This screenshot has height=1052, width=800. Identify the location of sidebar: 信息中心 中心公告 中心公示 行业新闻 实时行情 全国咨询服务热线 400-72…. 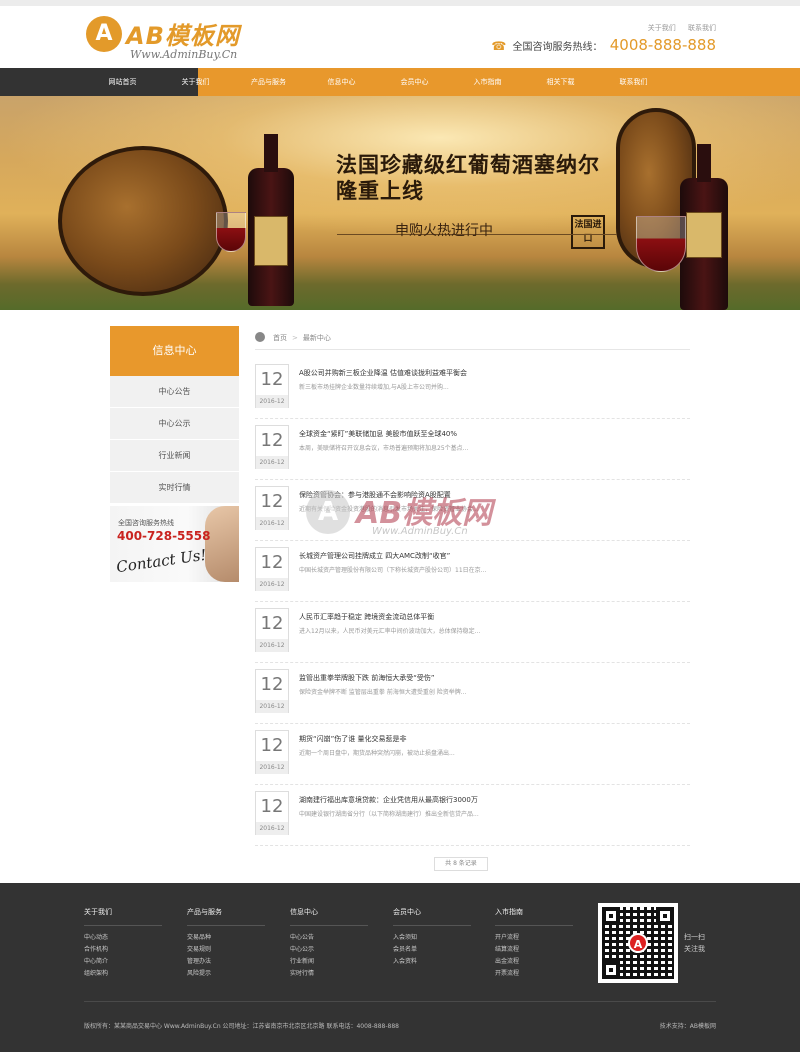
(174, 454).